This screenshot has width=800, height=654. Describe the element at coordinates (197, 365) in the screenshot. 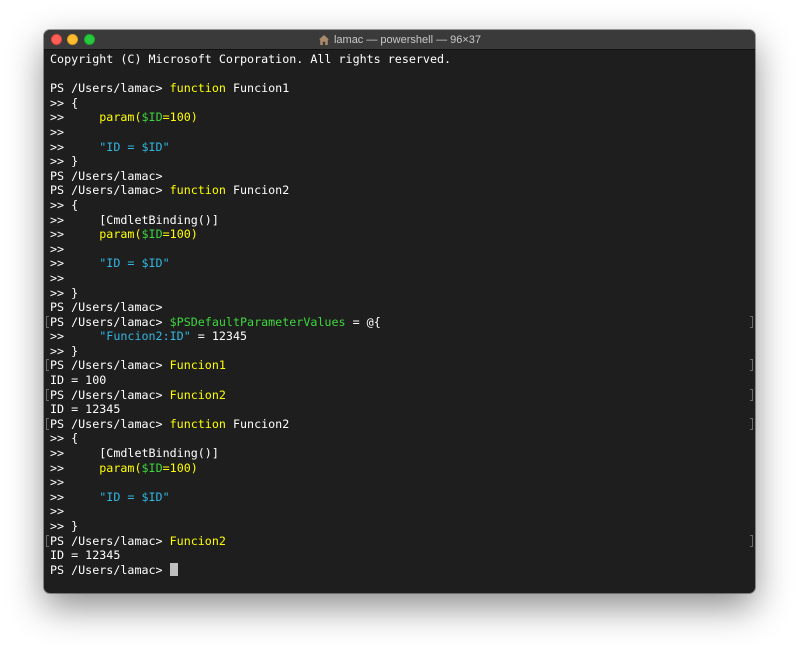

I see `terminal-text: Funcion1` at that location.